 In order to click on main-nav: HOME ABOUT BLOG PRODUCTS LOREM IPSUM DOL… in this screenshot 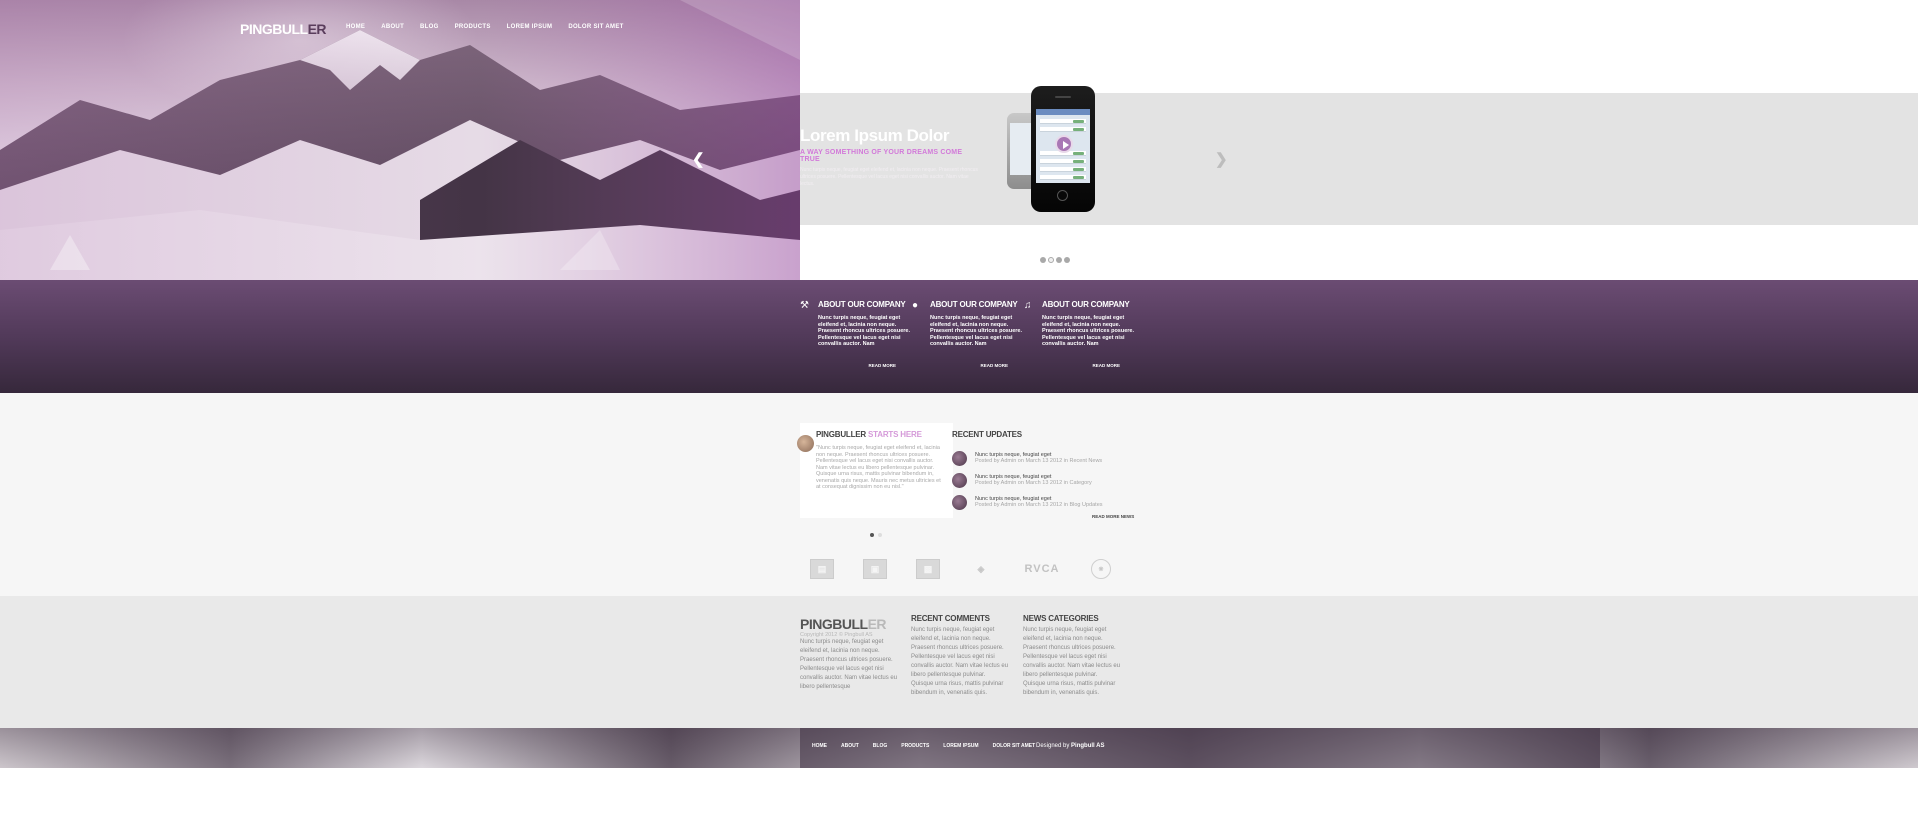, I will do `click(485, 27)`.